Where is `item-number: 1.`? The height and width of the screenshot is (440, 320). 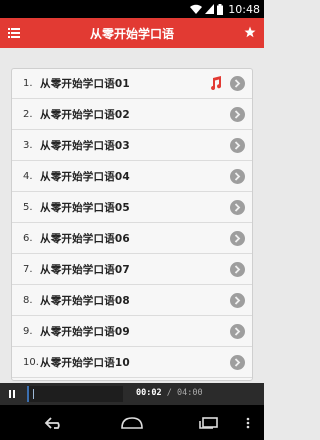
item-number: 1. is located at coordinates (28, 83).